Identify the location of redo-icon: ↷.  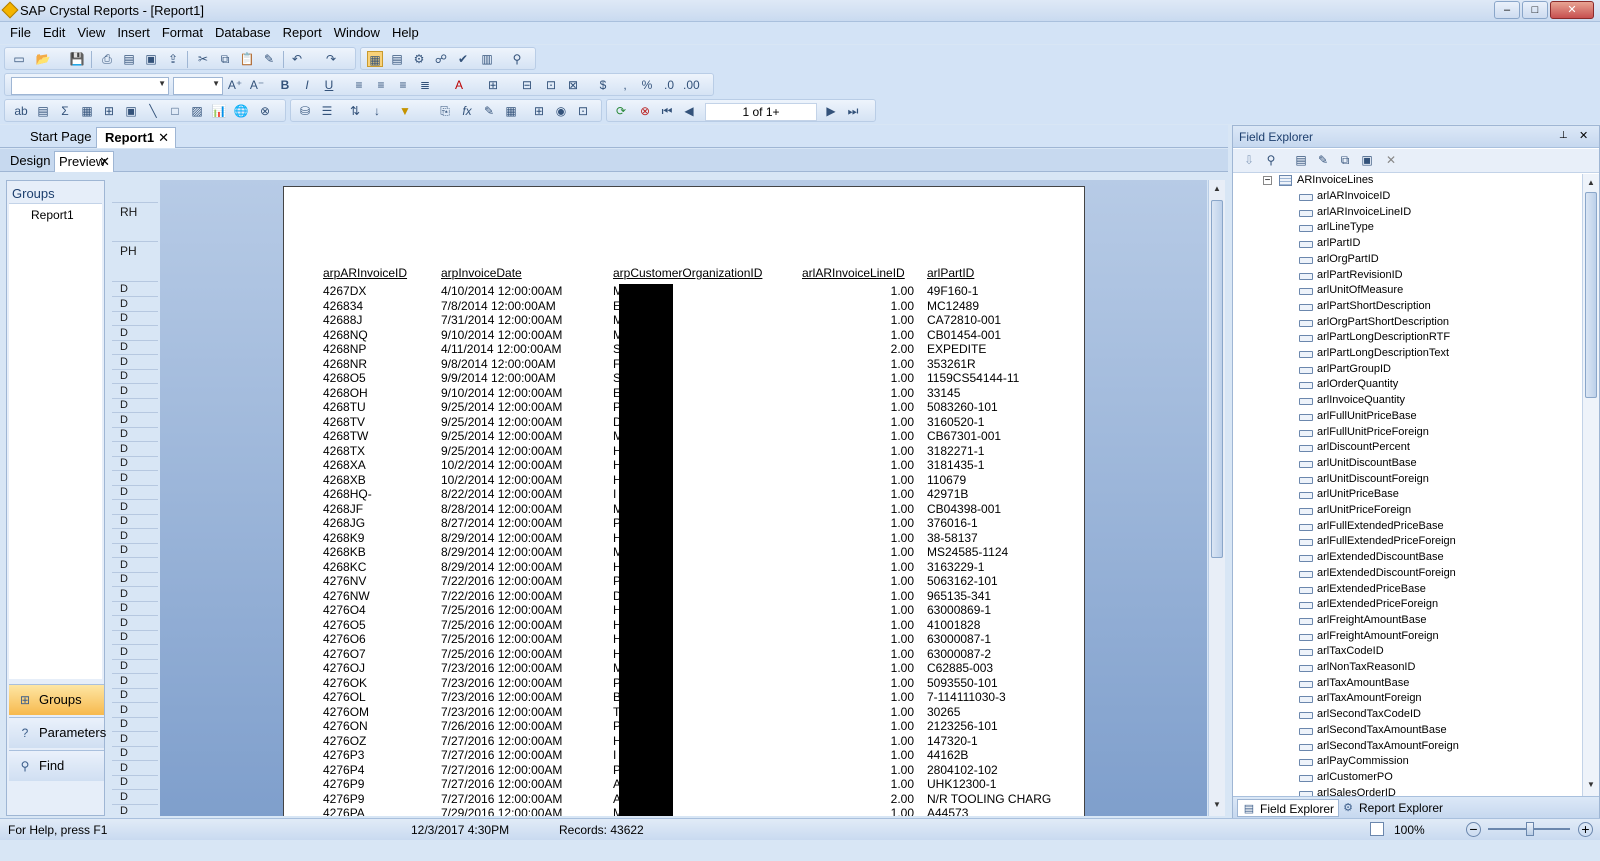
(331, 59).